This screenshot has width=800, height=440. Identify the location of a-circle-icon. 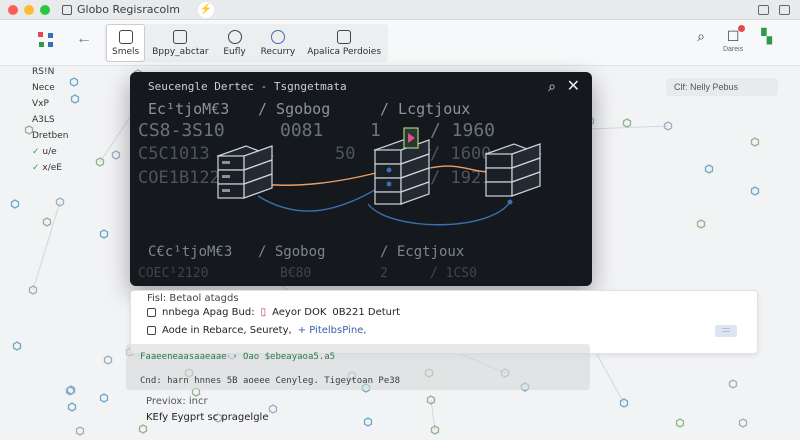
(277, 36).